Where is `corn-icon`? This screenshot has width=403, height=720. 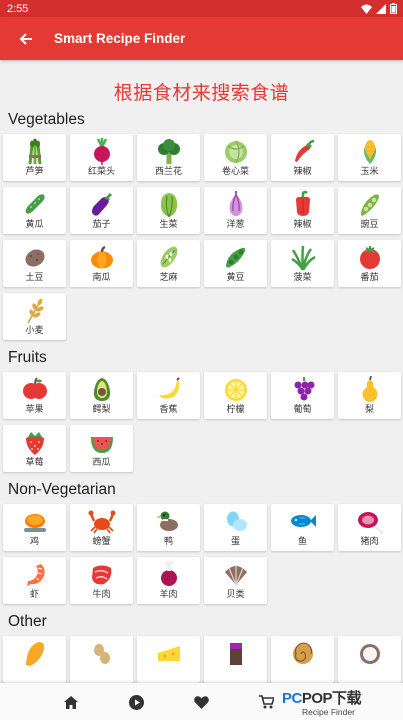
corn-icon is located at coordinates (369, 152).